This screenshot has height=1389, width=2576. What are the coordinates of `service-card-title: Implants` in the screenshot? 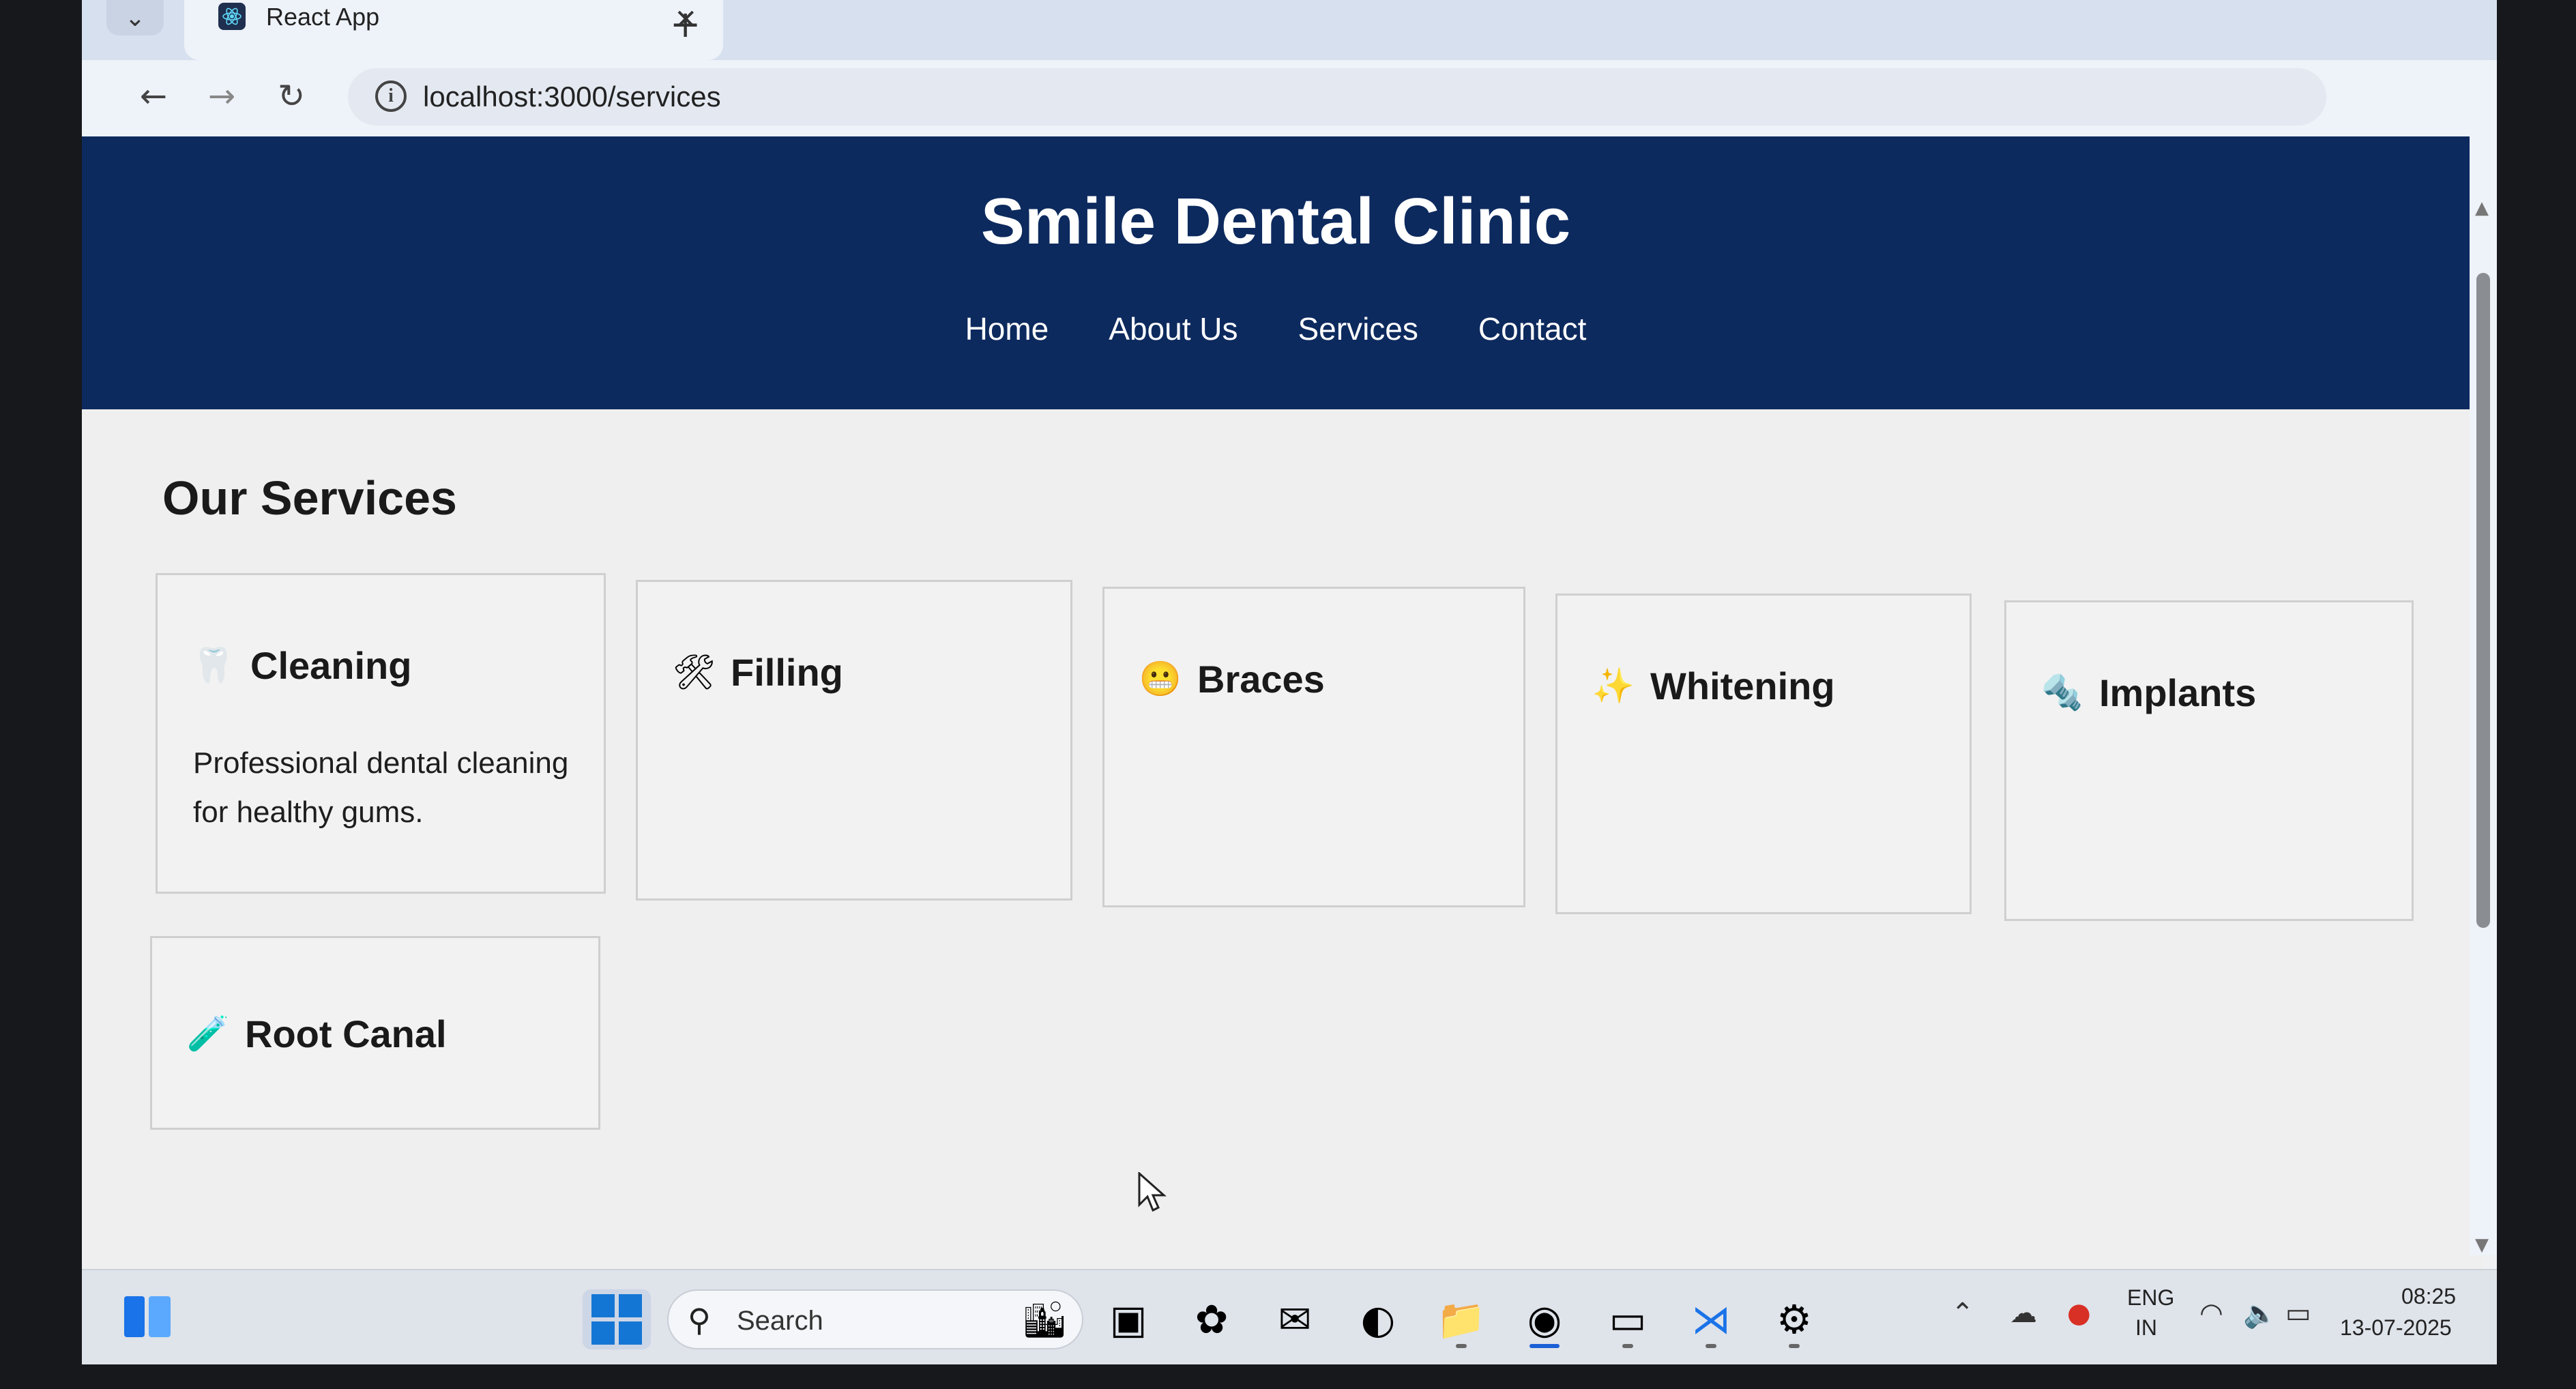 It's located at (2178, 692).